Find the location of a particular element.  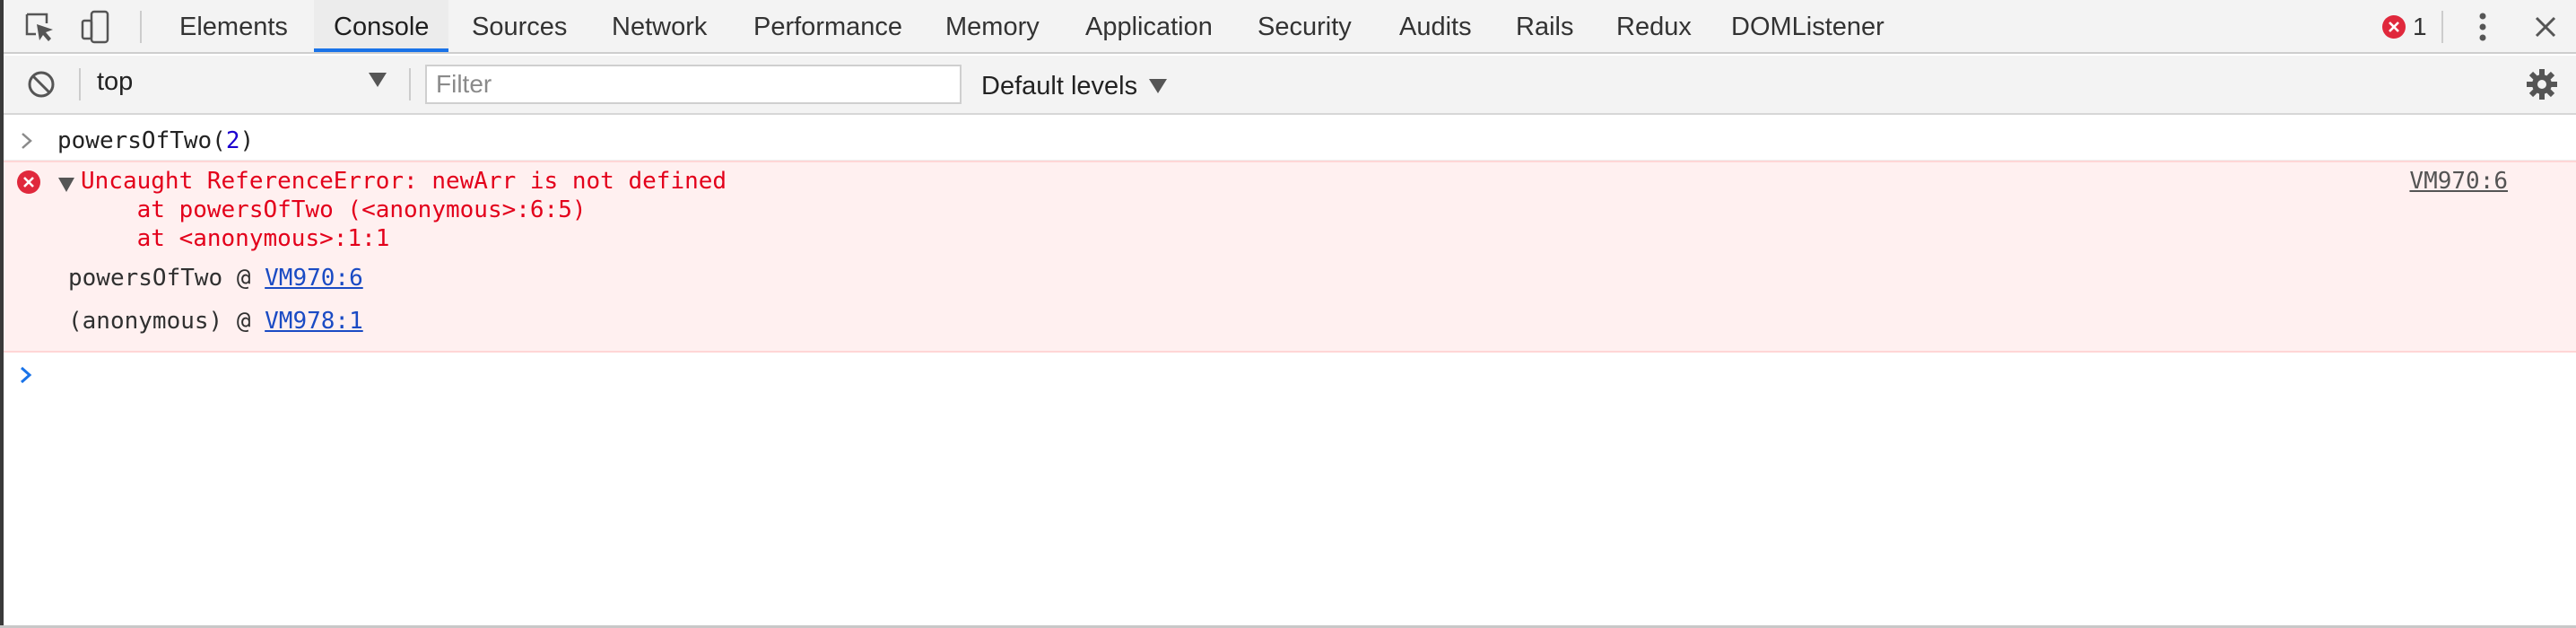

console-command: powersOfTwo(2) is located at coordinates (155, 140).